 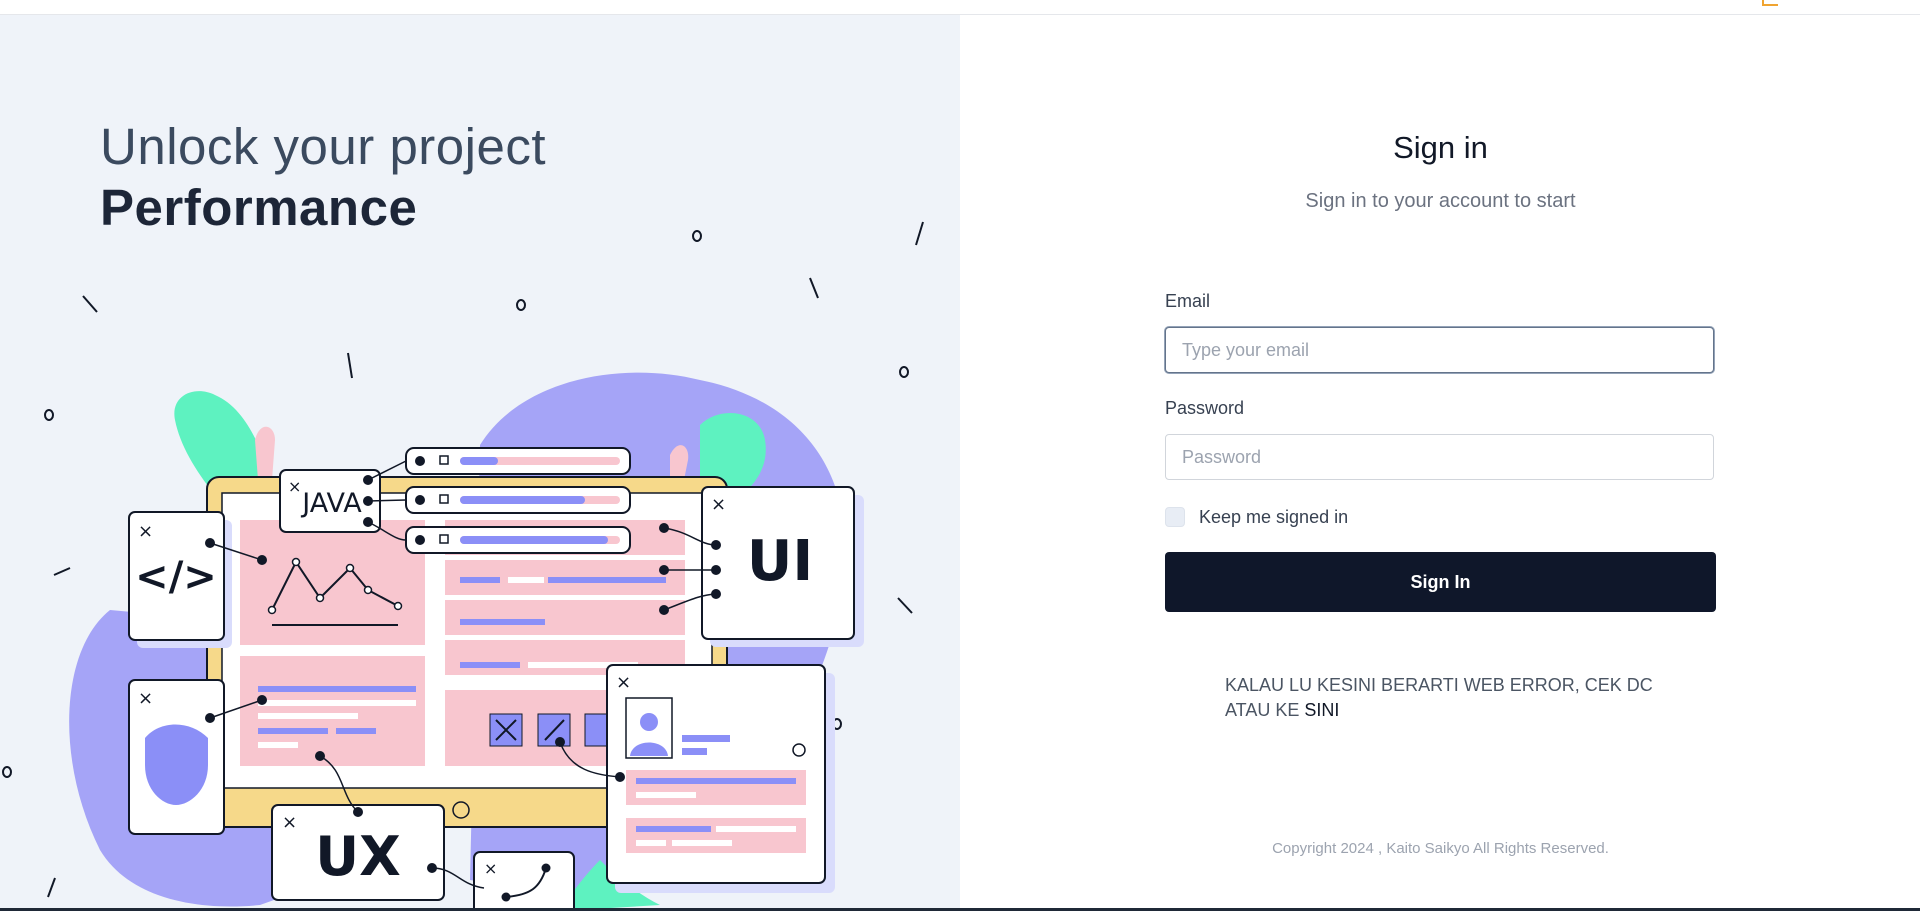 I want to click on profile-card-close-icon: ×, so click(x=623, y=682).